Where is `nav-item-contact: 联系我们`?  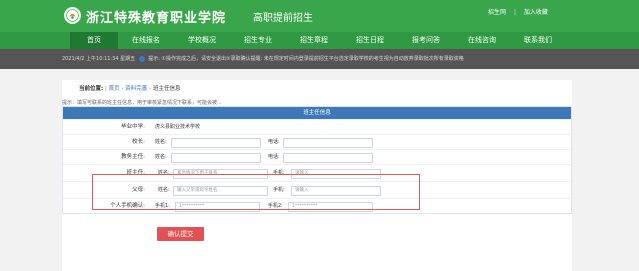 nav-item-contact: 联系我们 is located at coordinates (538, 40).